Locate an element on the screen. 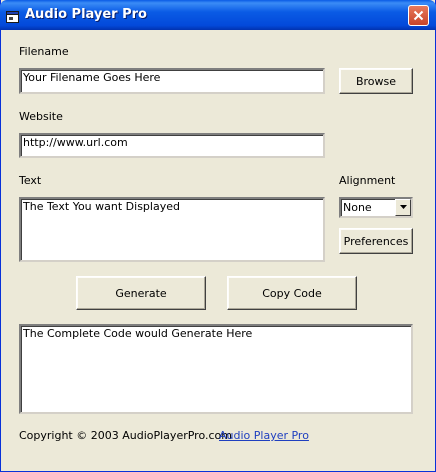 This screenshot has height=472, width=436. alignment-value: None is located at coordinates (357, 207).